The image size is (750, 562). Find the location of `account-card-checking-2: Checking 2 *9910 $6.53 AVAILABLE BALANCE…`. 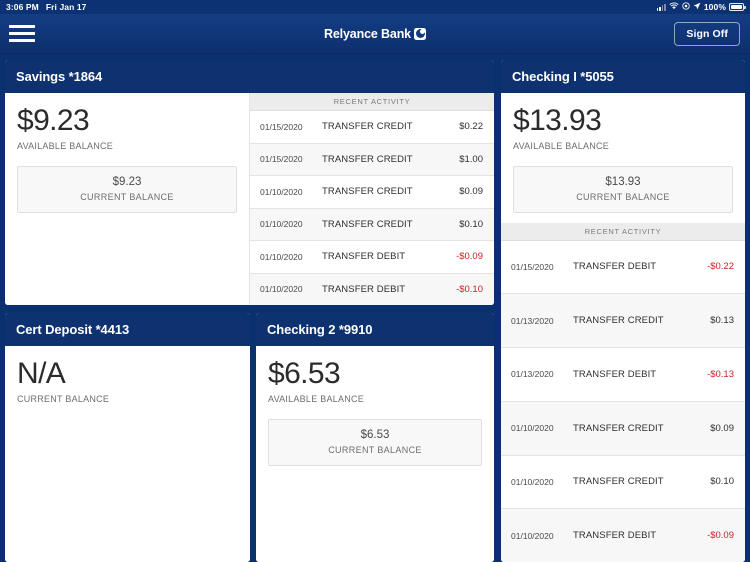

account-card-checking-2: Checking 2 *9910 $6.53 AVAILABLE BALANCE… is located at coordinates (375, 437).